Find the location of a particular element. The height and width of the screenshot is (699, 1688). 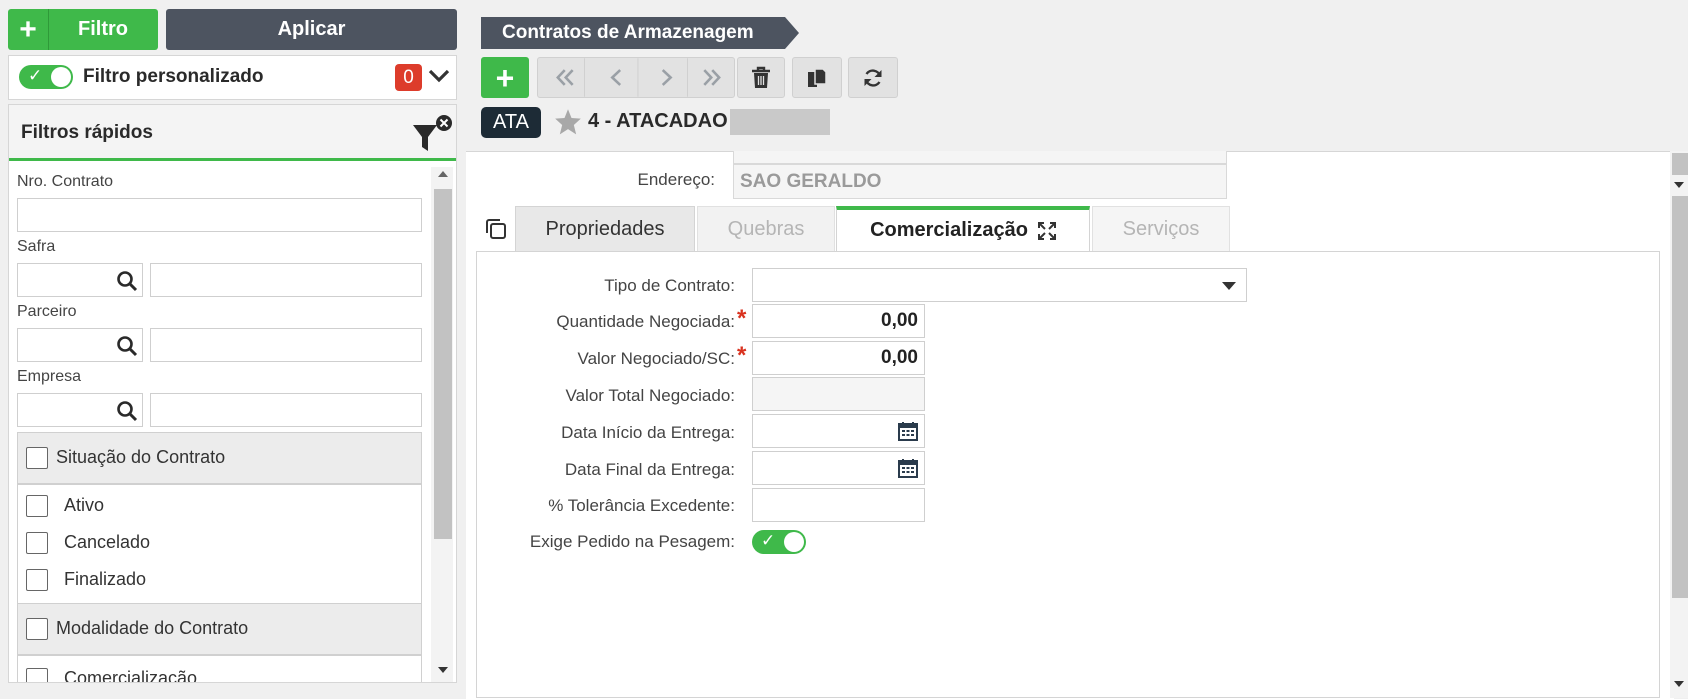

tolerancia-label: % Tolerância Excedente: is located at coordinates (641, 505).